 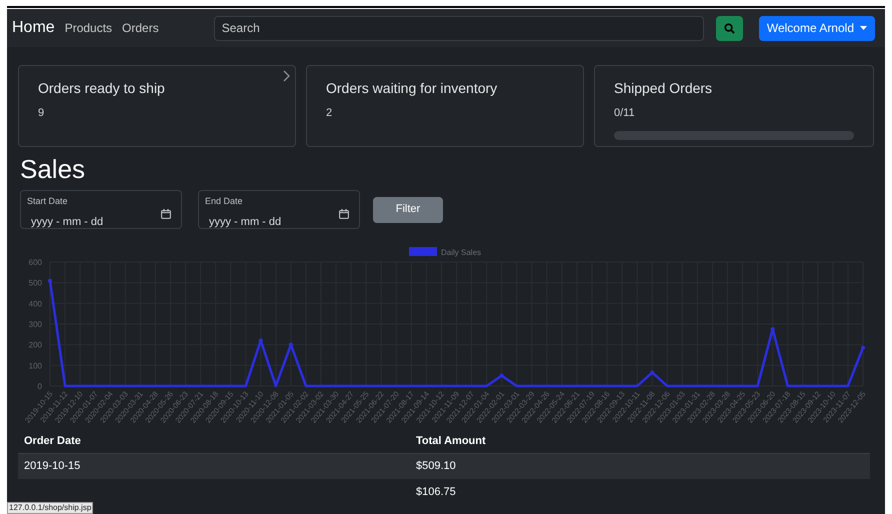 What do you see at coordinates (287, 76) in the screenshot?
I see `chevron-right-icon` at bounding box center [287, 76].